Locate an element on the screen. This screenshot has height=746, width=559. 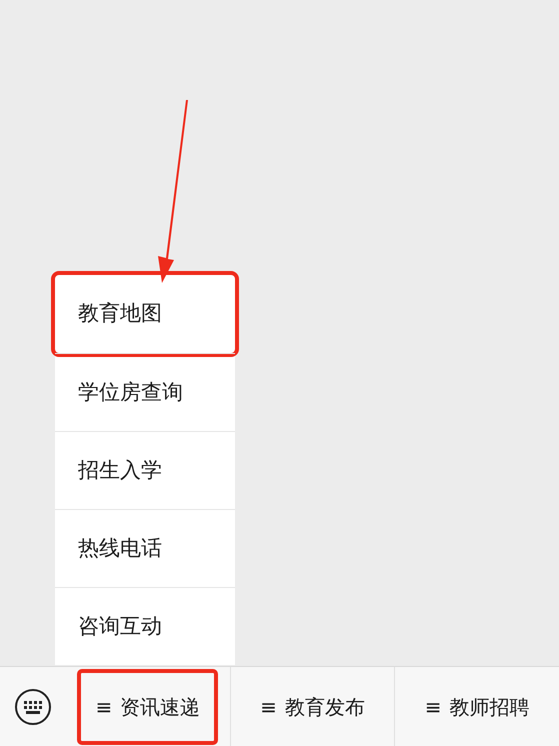
keyboard-icon is located at coordinates (33, 707).